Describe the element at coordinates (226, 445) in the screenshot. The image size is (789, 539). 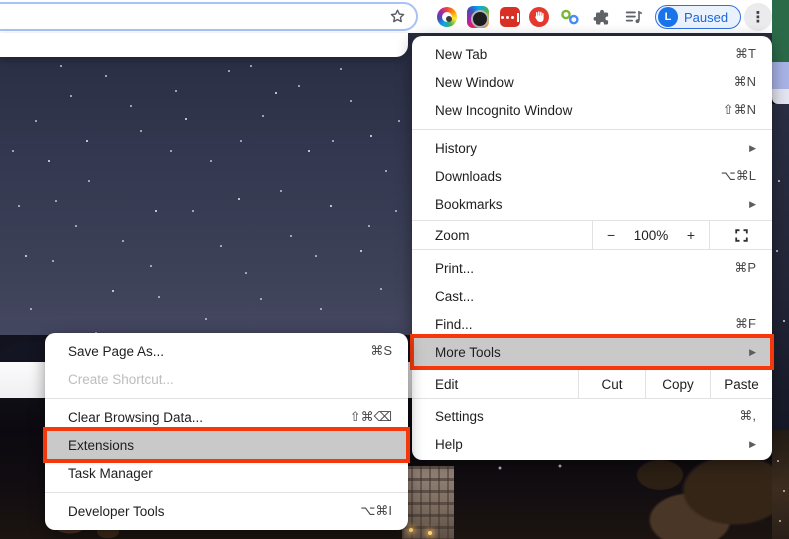
I see `menu-item-extensions: Extensions` at that location.